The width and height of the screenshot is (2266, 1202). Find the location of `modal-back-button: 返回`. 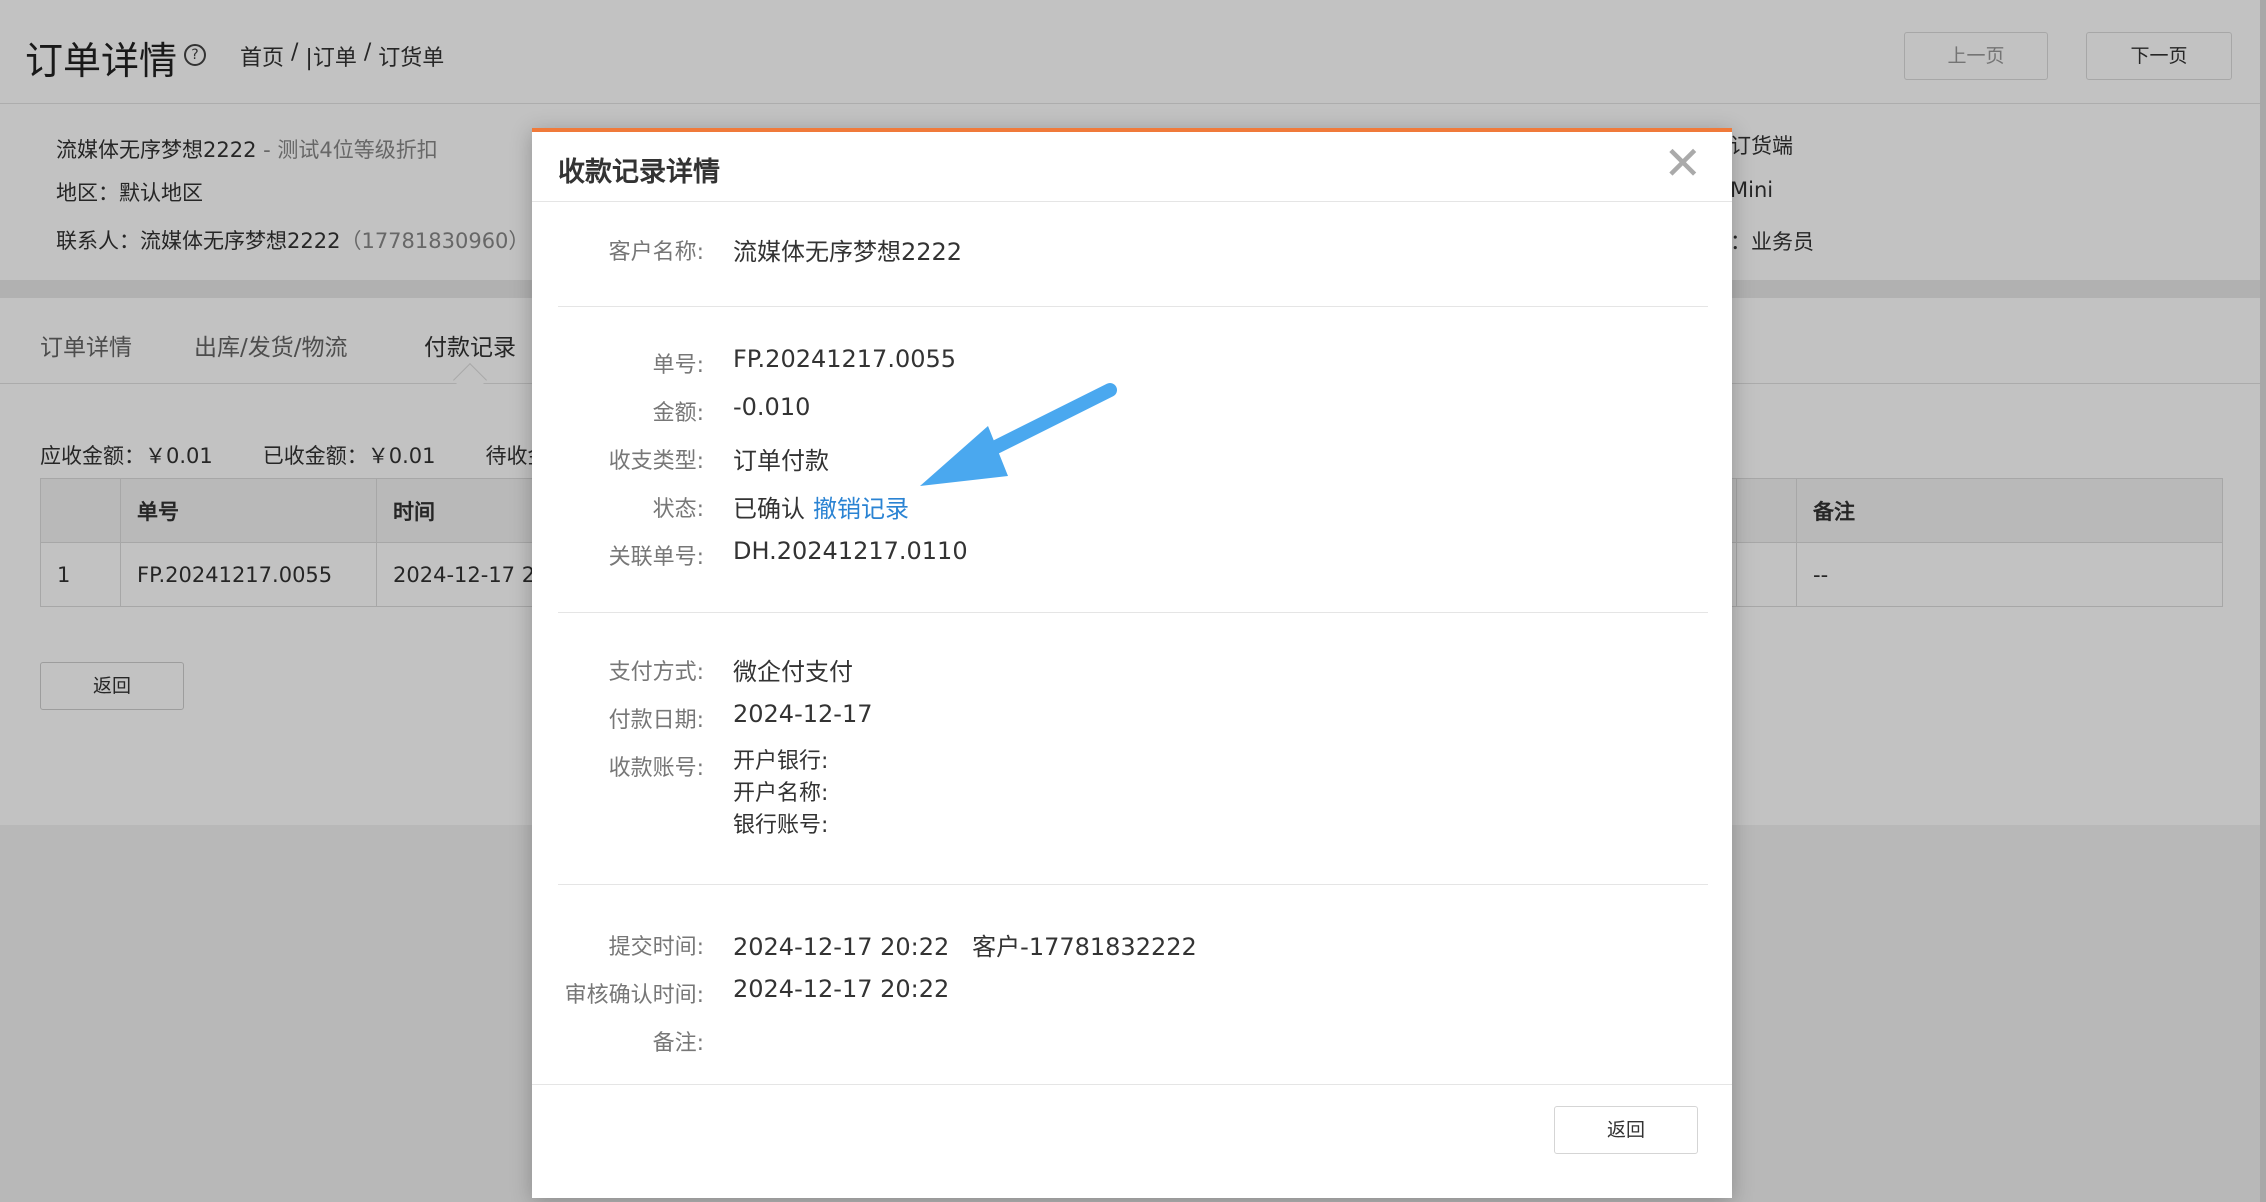

modal-back-button: 返回 is located at coordinates (1626, 1130).